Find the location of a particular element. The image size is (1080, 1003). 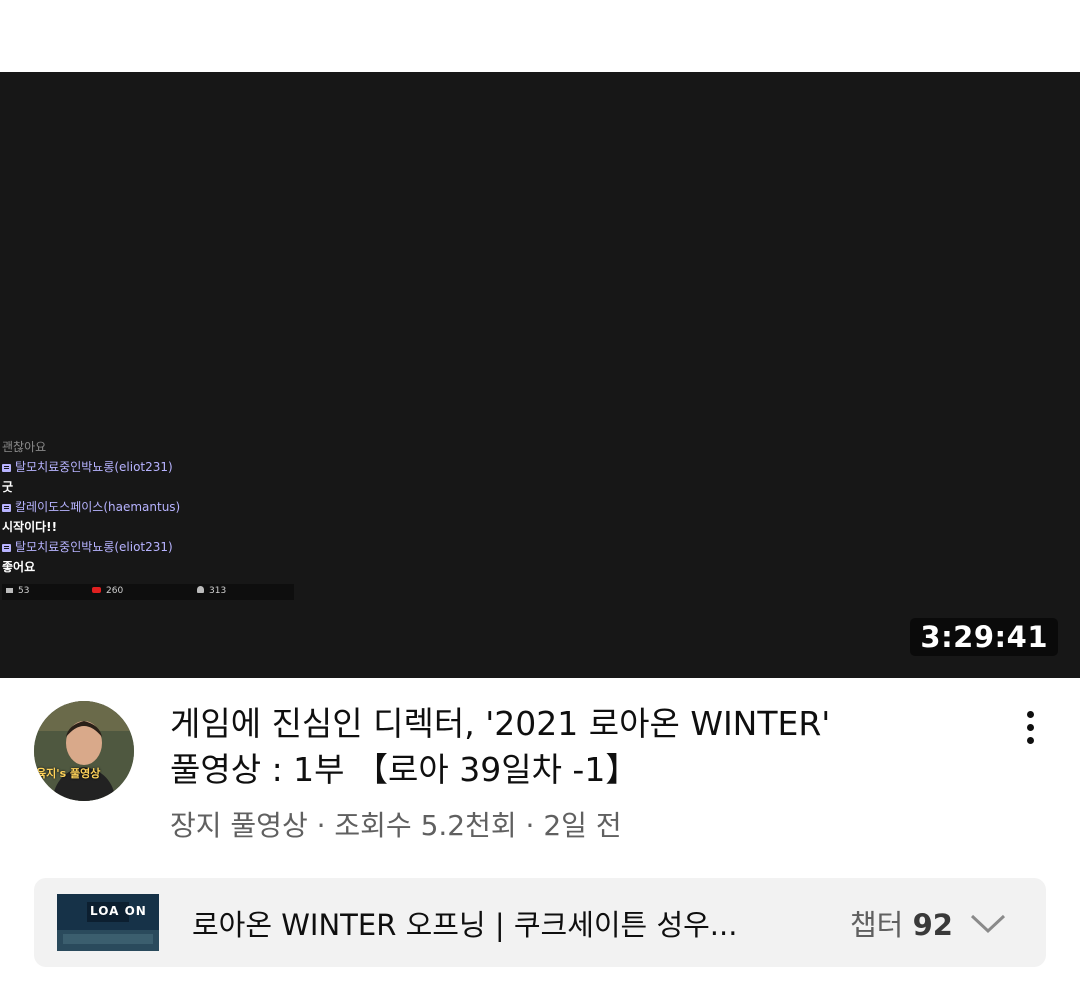

view-count: 조회수 5.2천회 is located at coordinates (425, 825).